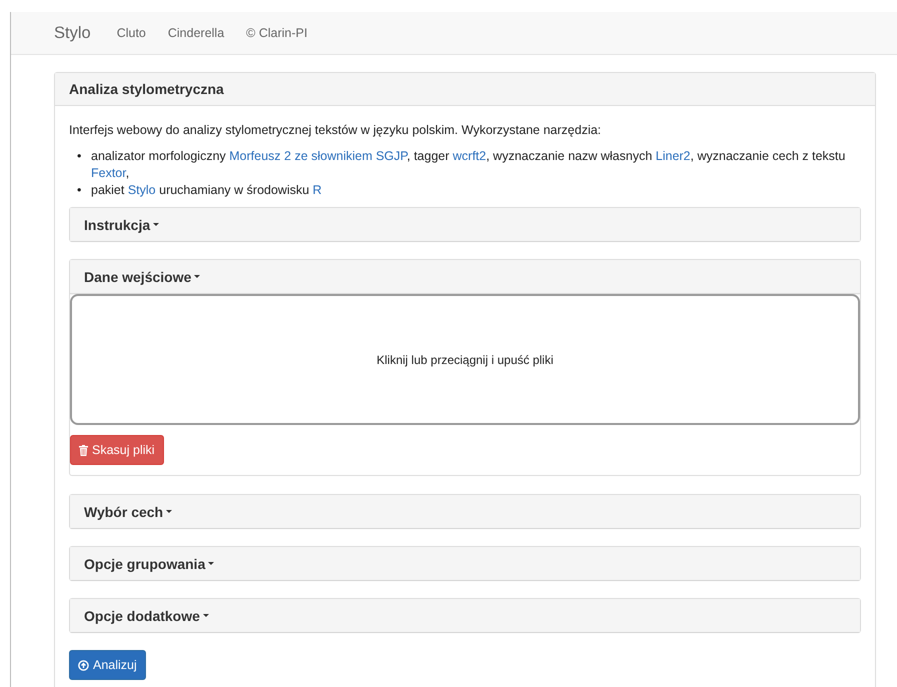 The height and width of the screenshot is (687, 897). I want to click on bullet-text: , wyznaczanie cech z tekstu, so click(768, 156).